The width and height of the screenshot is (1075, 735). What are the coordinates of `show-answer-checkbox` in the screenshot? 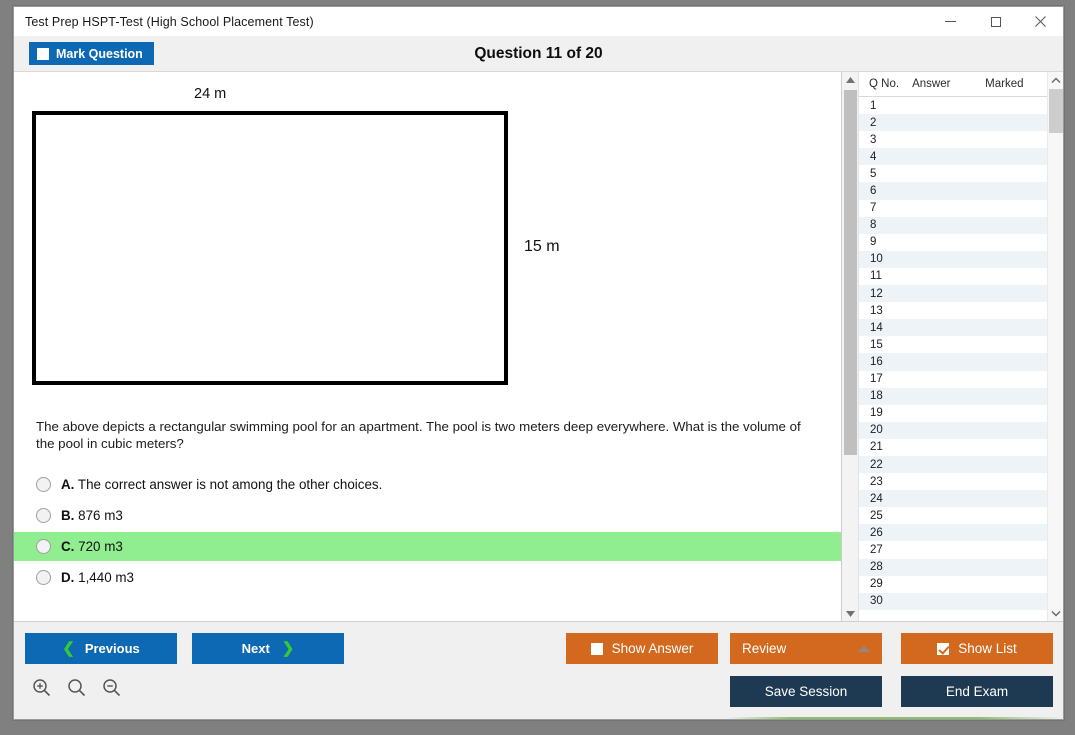 It's located at (596, 648).